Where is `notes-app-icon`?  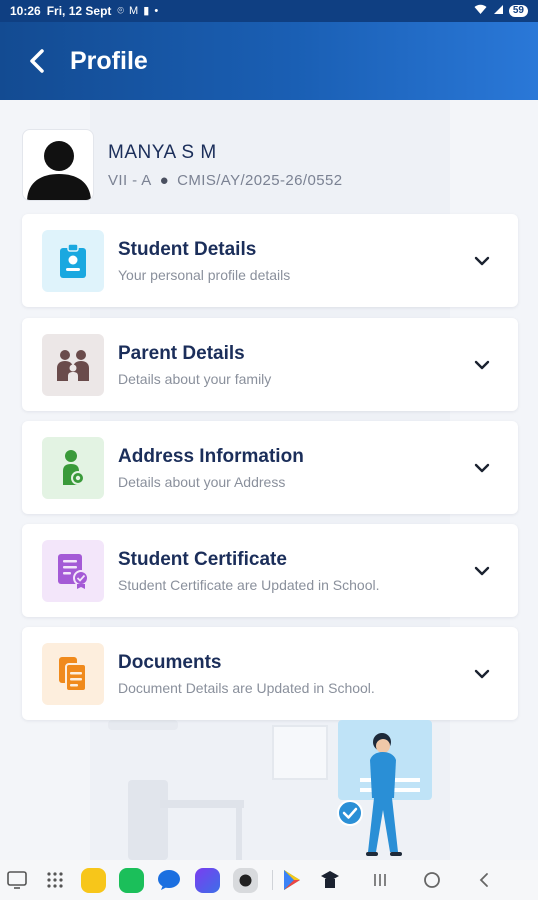 notes-app-icon is located at coordinates (93, 880).